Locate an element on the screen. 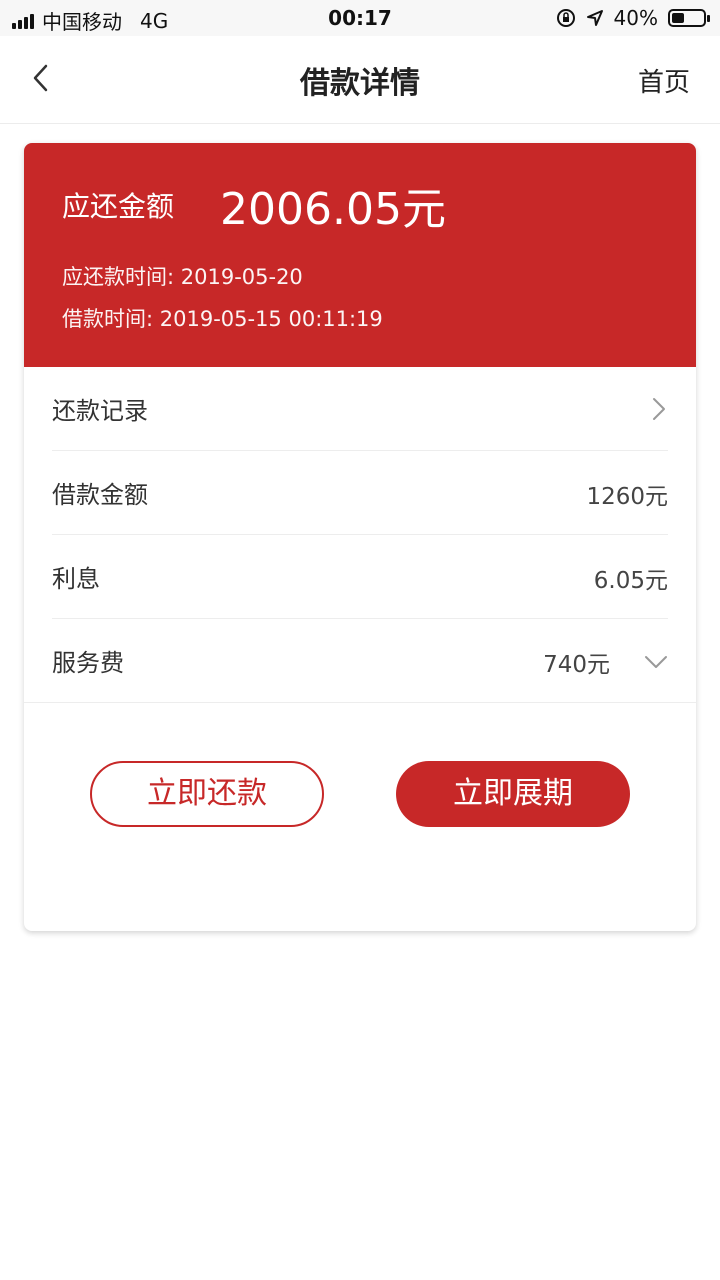 The height and width of the screenshot is (1280, 720). amount-due-value: 2006.05元 is located at coordinates (333, 209).